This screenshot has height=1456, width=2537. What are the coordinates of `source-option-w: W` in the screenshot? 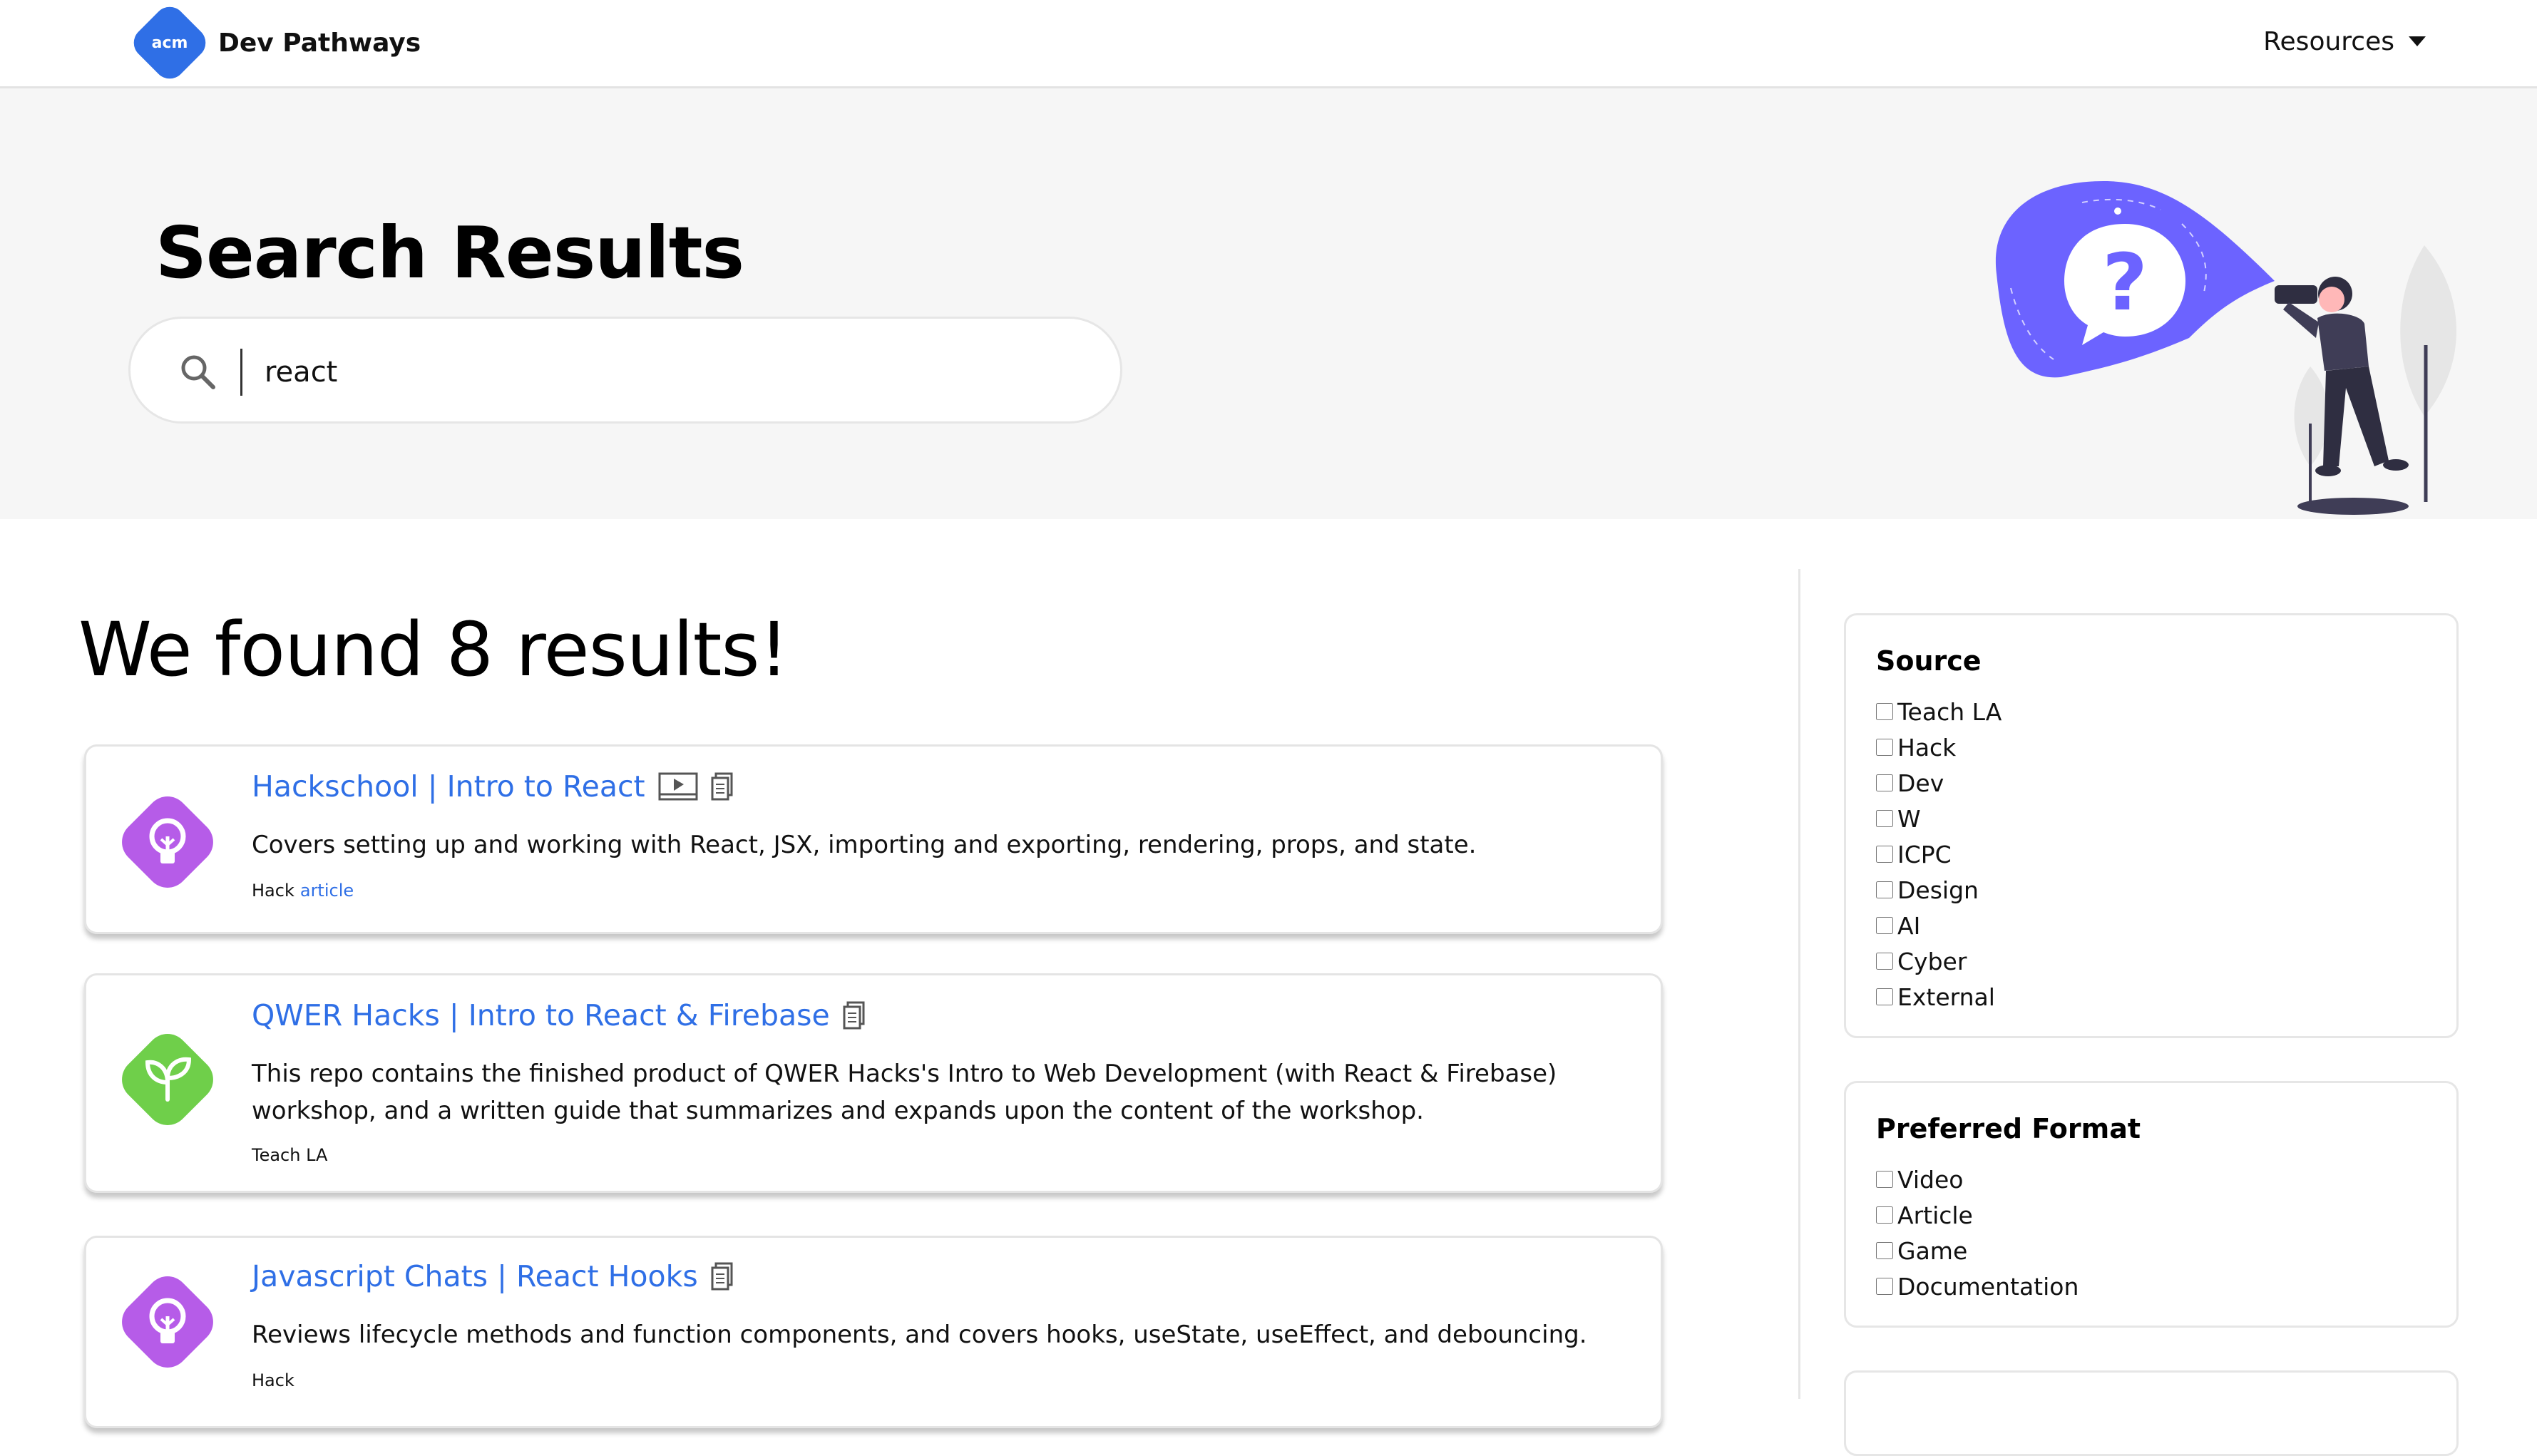 It's located at (1899, 818).